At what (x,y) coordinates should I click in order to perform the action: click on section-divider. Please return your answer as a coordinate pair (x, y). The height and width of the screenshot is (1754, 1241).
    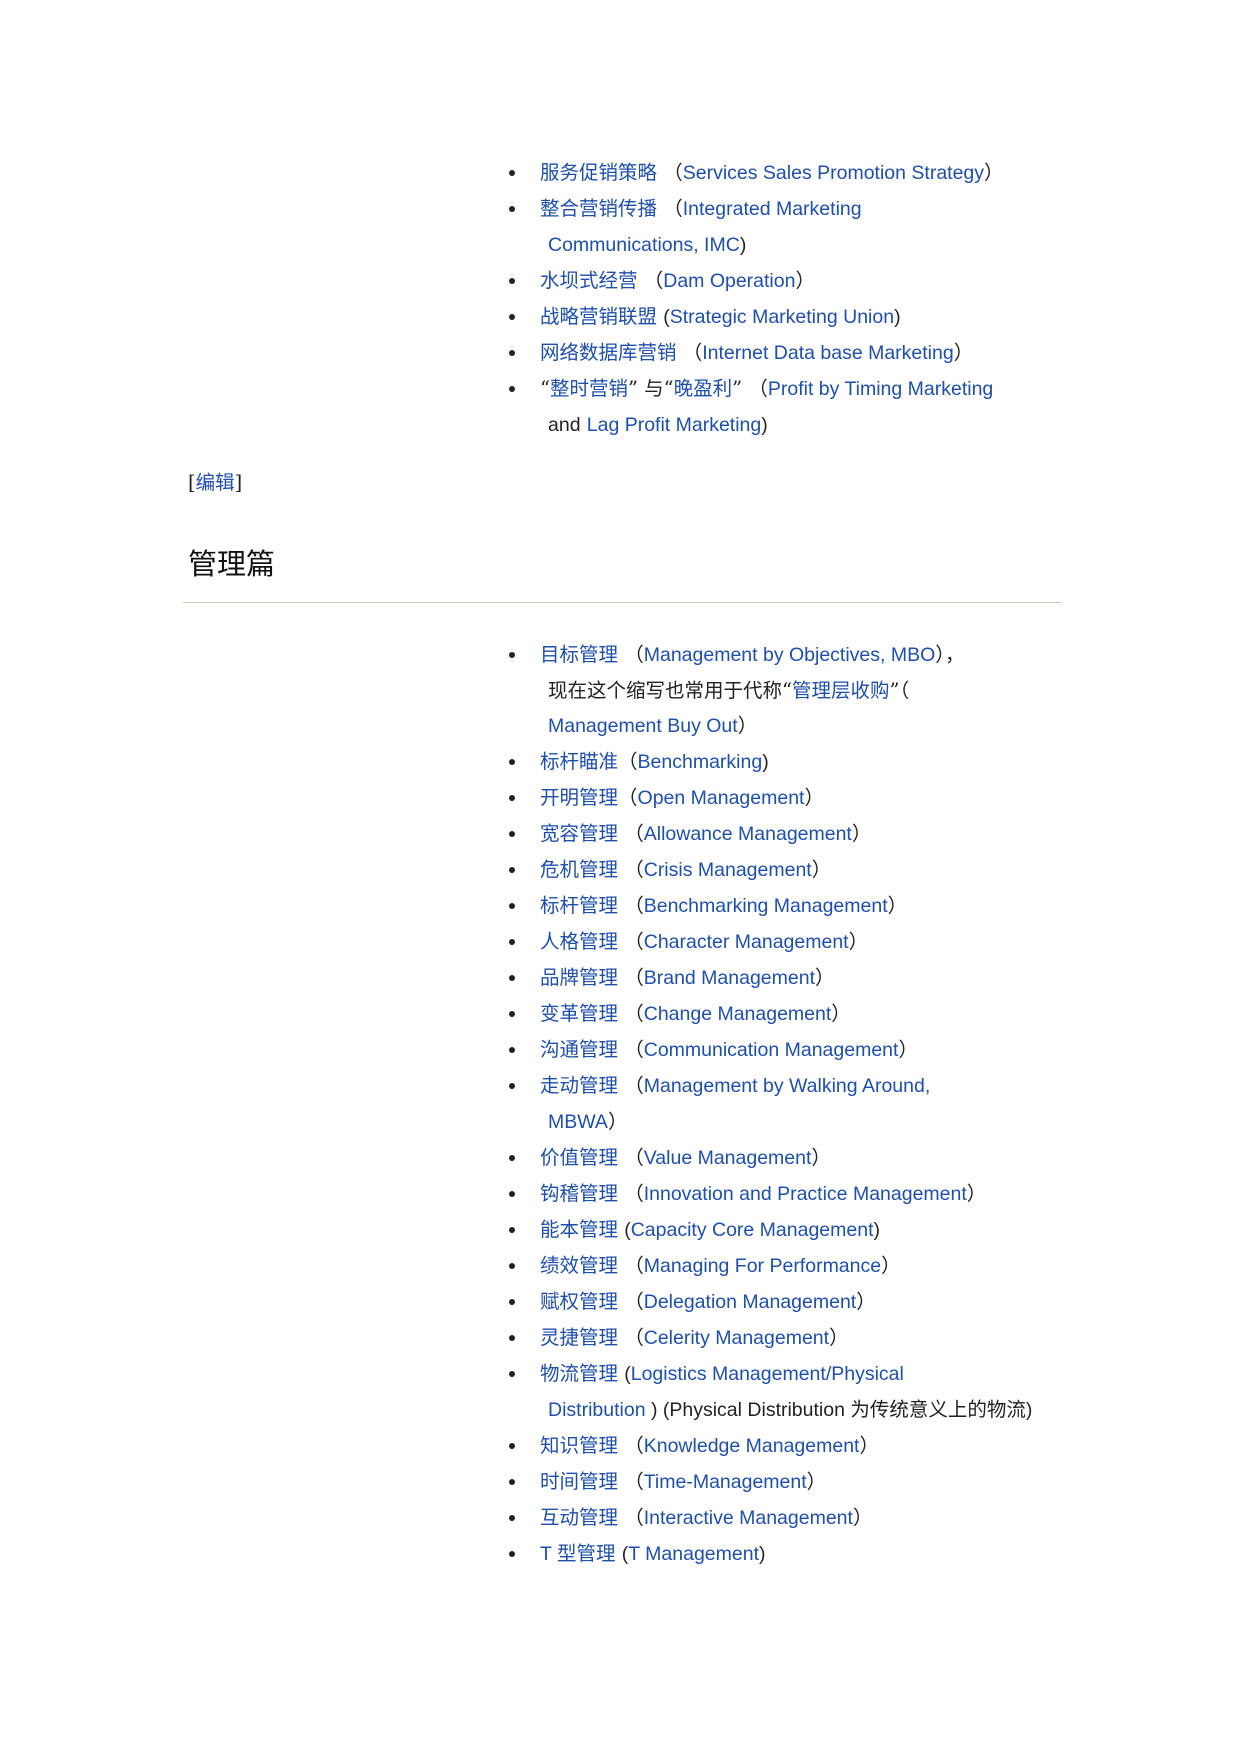
    Looking at the image, I should click on (622, 602).